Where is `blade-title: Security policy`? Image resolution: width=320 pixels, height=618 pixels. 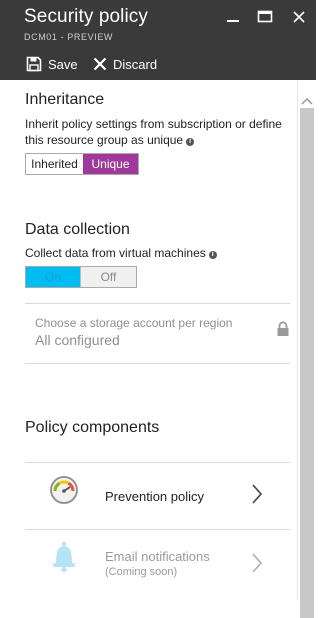
blade-title: Security policy is located at coordinates (86, 16).